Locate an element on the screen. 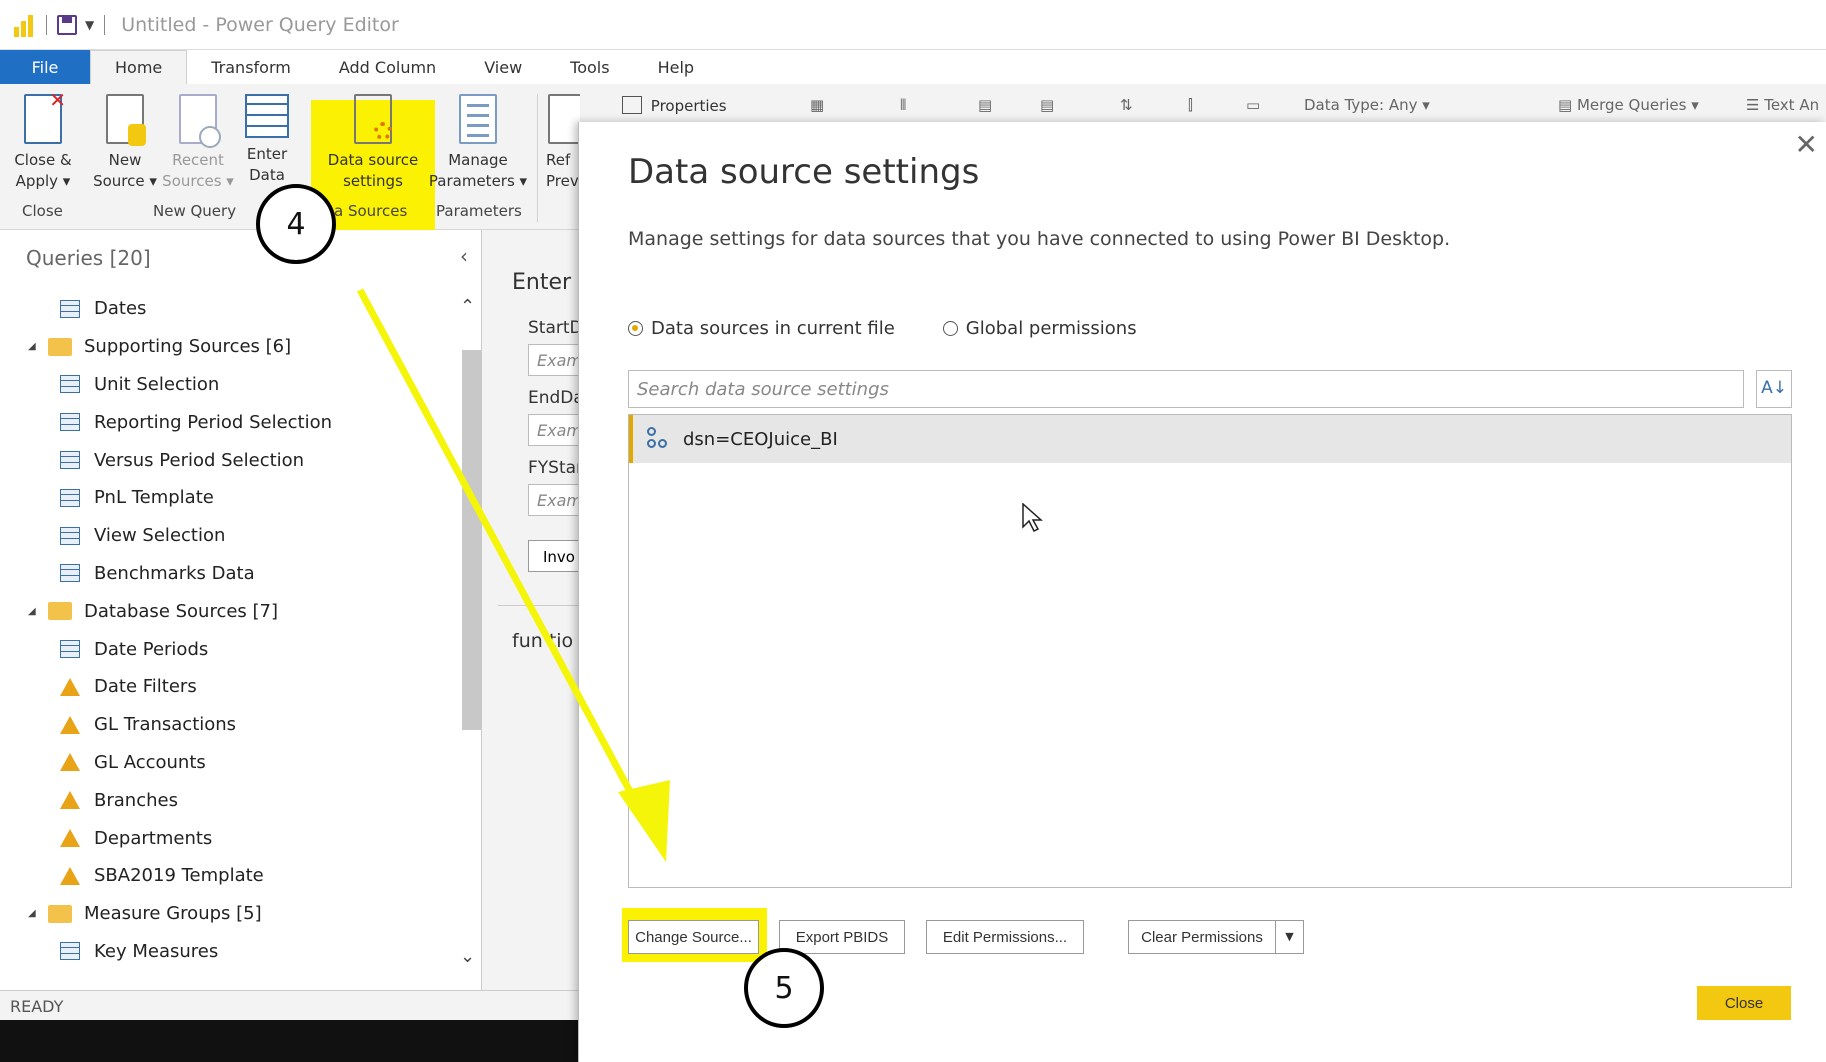 This screenshot has width=1826, height=1062. collapse-pane-icon: ‹ is located at coordinates (464, 256).